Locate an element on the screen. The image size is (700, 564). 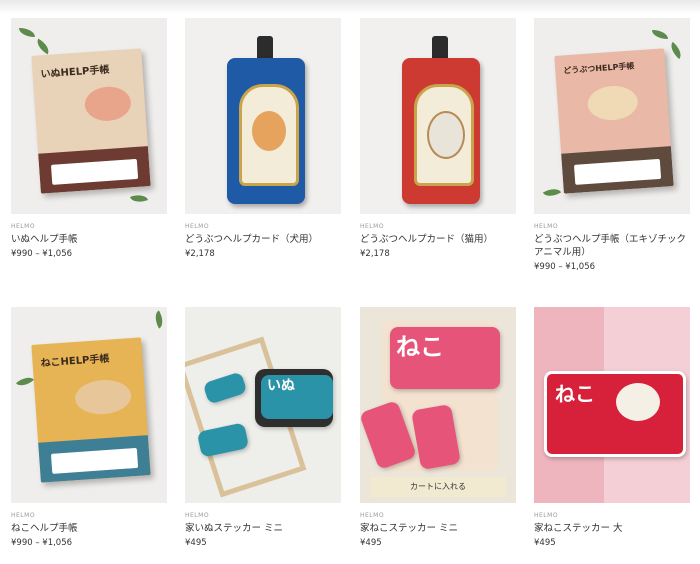
product-image: どうぶつHELP手帳 is located at coordinates (612, 116).